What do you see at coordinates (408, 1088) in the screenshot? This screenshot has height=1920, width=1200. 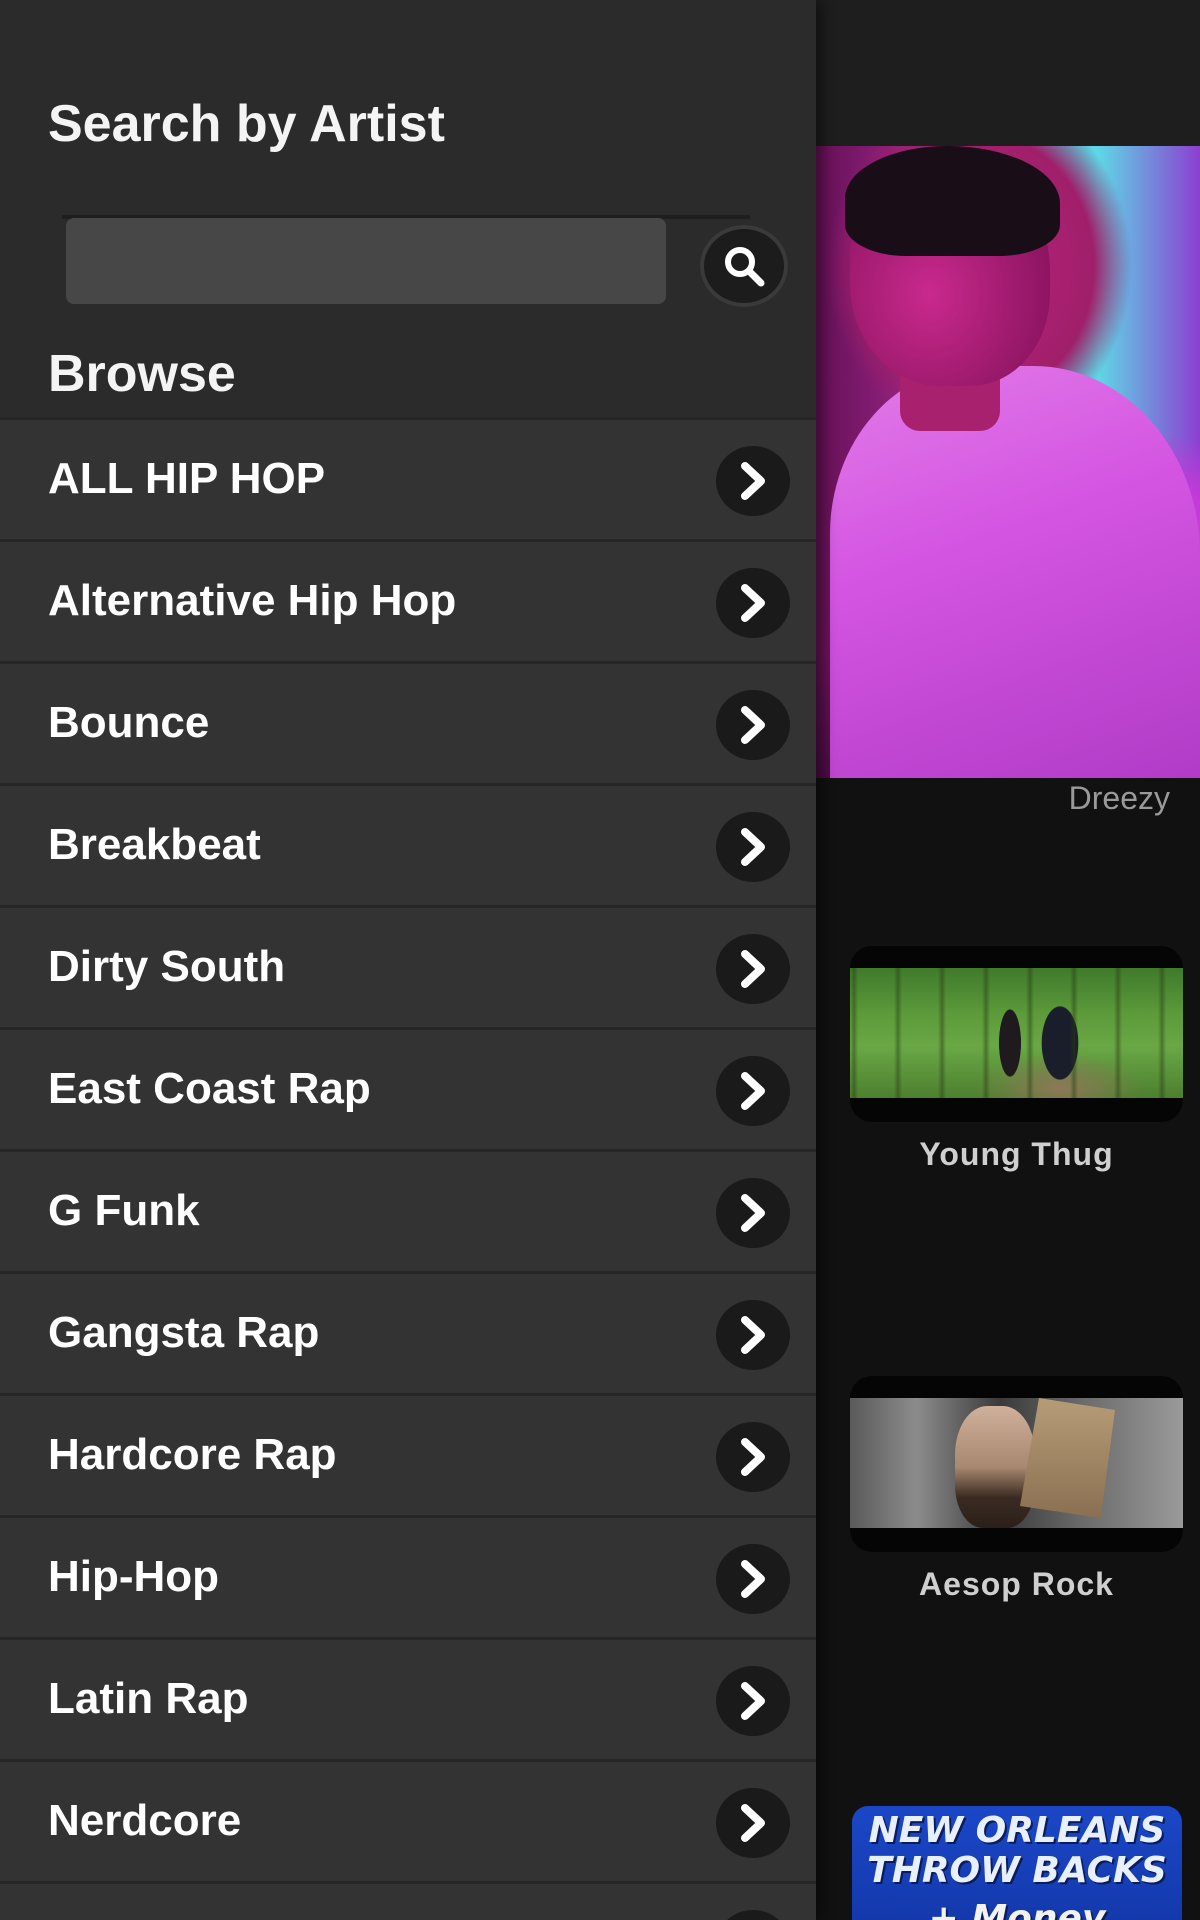 I see `genre-row: East Coast Rap` at bounding box center [408, 1088].